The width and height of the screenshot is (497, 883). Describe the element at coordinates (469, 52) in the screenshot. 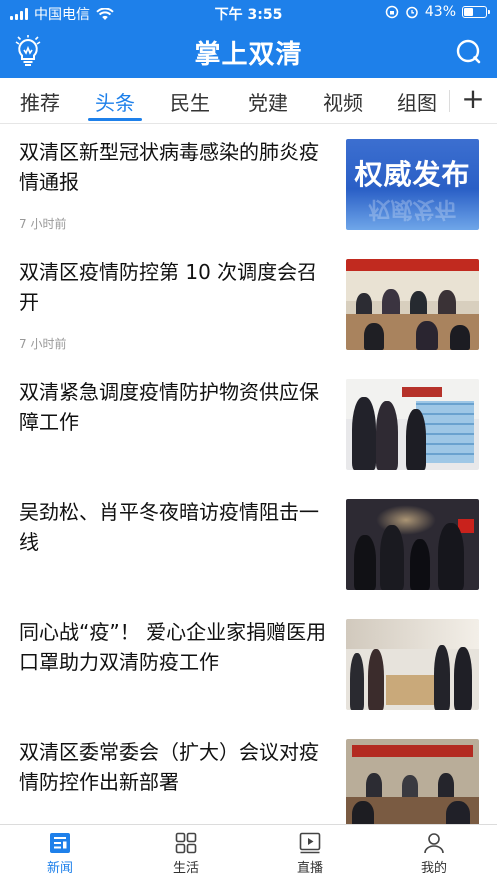

I see `search-icon` at that location.